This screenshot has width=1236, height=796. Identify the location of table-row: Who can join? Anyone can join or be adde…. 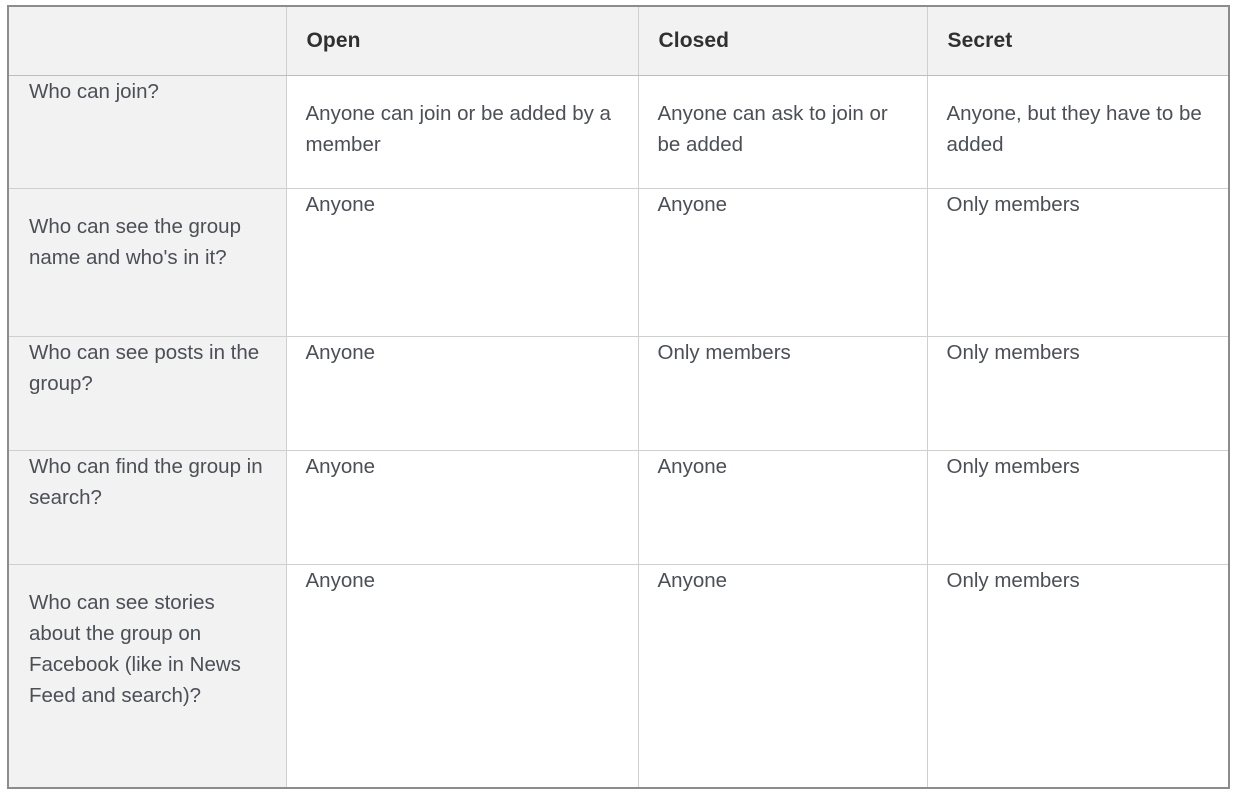
(618, 132).